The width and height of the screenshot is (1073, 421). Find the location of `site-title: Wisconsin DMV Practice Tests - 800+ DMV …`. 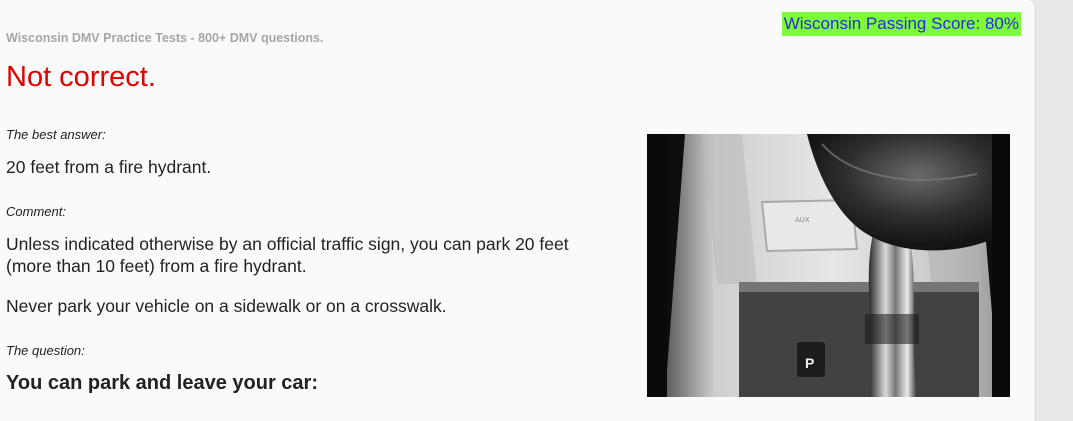

site-title: Wisconsin DMV Practice Tests - 800+ DMV … is located at coordinates (165, 38).